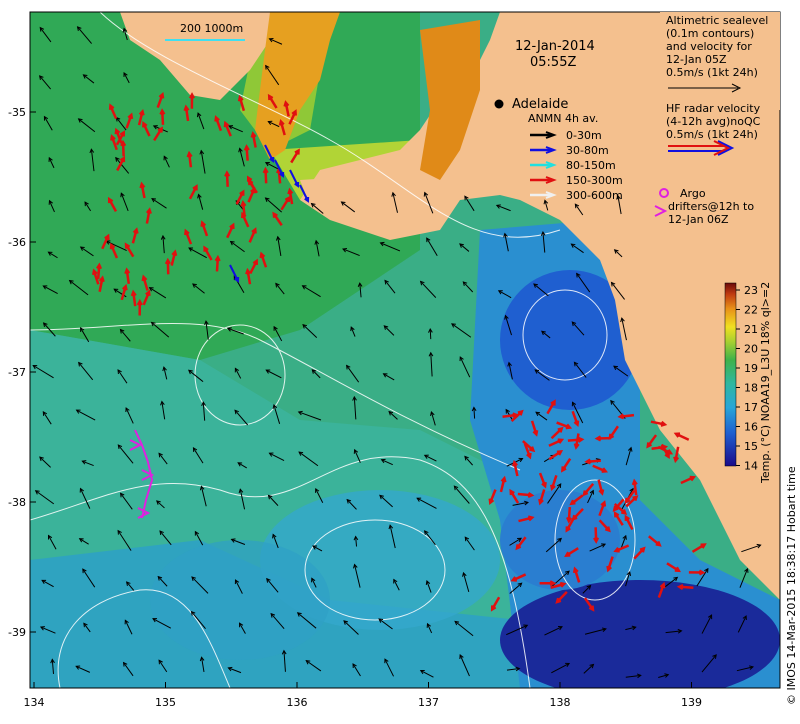 The image size is (800, 724). I want to click on colorbar-tick-label: 19, so click(751, 368).